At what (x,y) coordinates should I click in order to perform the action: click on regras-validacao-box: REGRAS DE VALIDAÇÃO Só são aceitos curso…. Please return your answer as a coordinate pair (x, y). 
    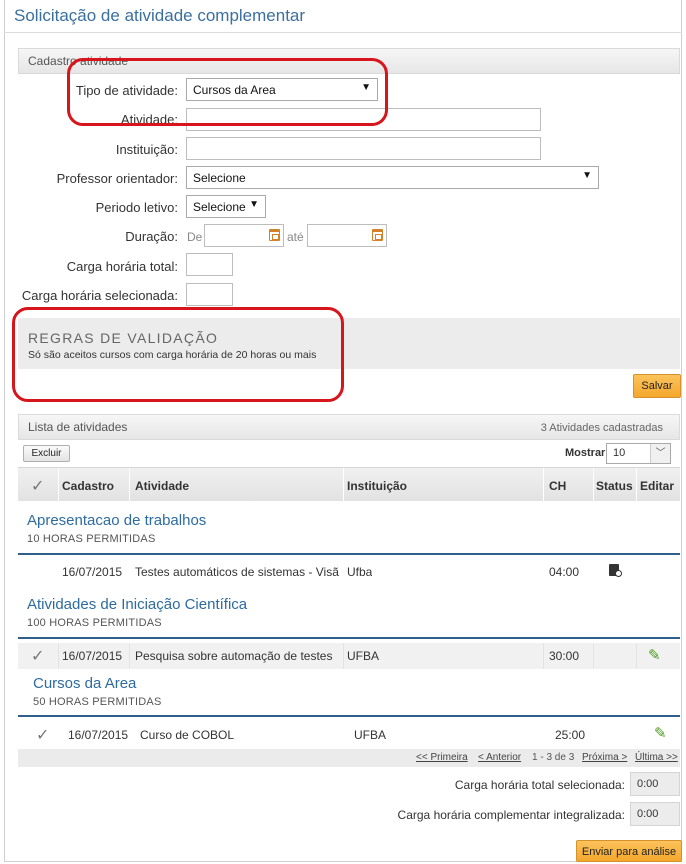
    Looking at the image, I should click on (349, 343).